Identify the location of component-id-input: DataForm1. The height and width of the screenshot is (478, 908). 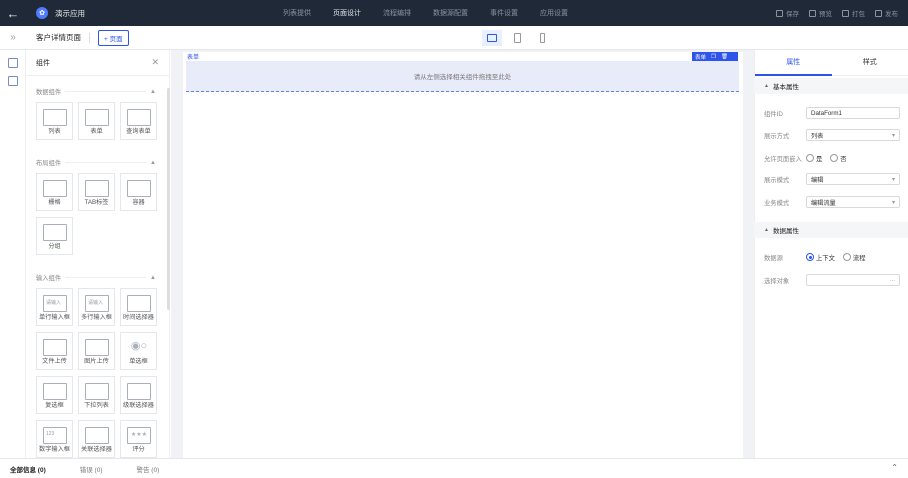
(853, 113).